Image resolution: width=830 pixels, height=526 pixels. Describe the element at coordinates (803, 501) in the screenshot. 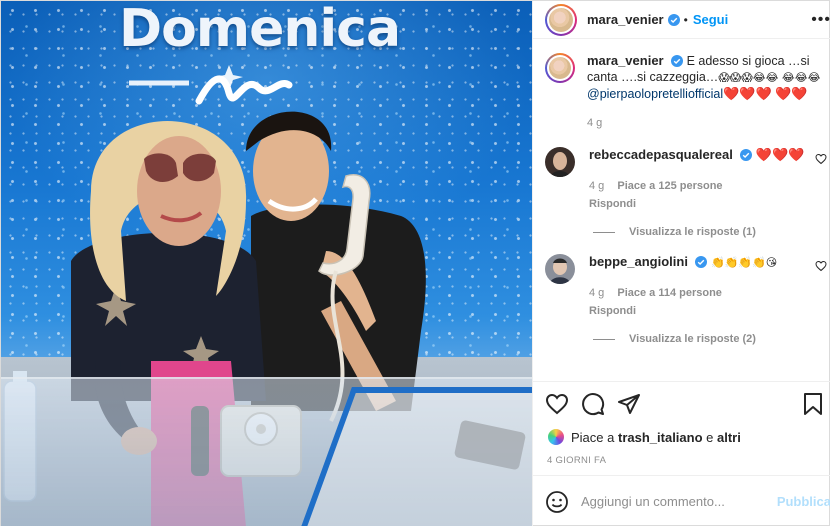

I see `publish-button: Pubblica` at that location.